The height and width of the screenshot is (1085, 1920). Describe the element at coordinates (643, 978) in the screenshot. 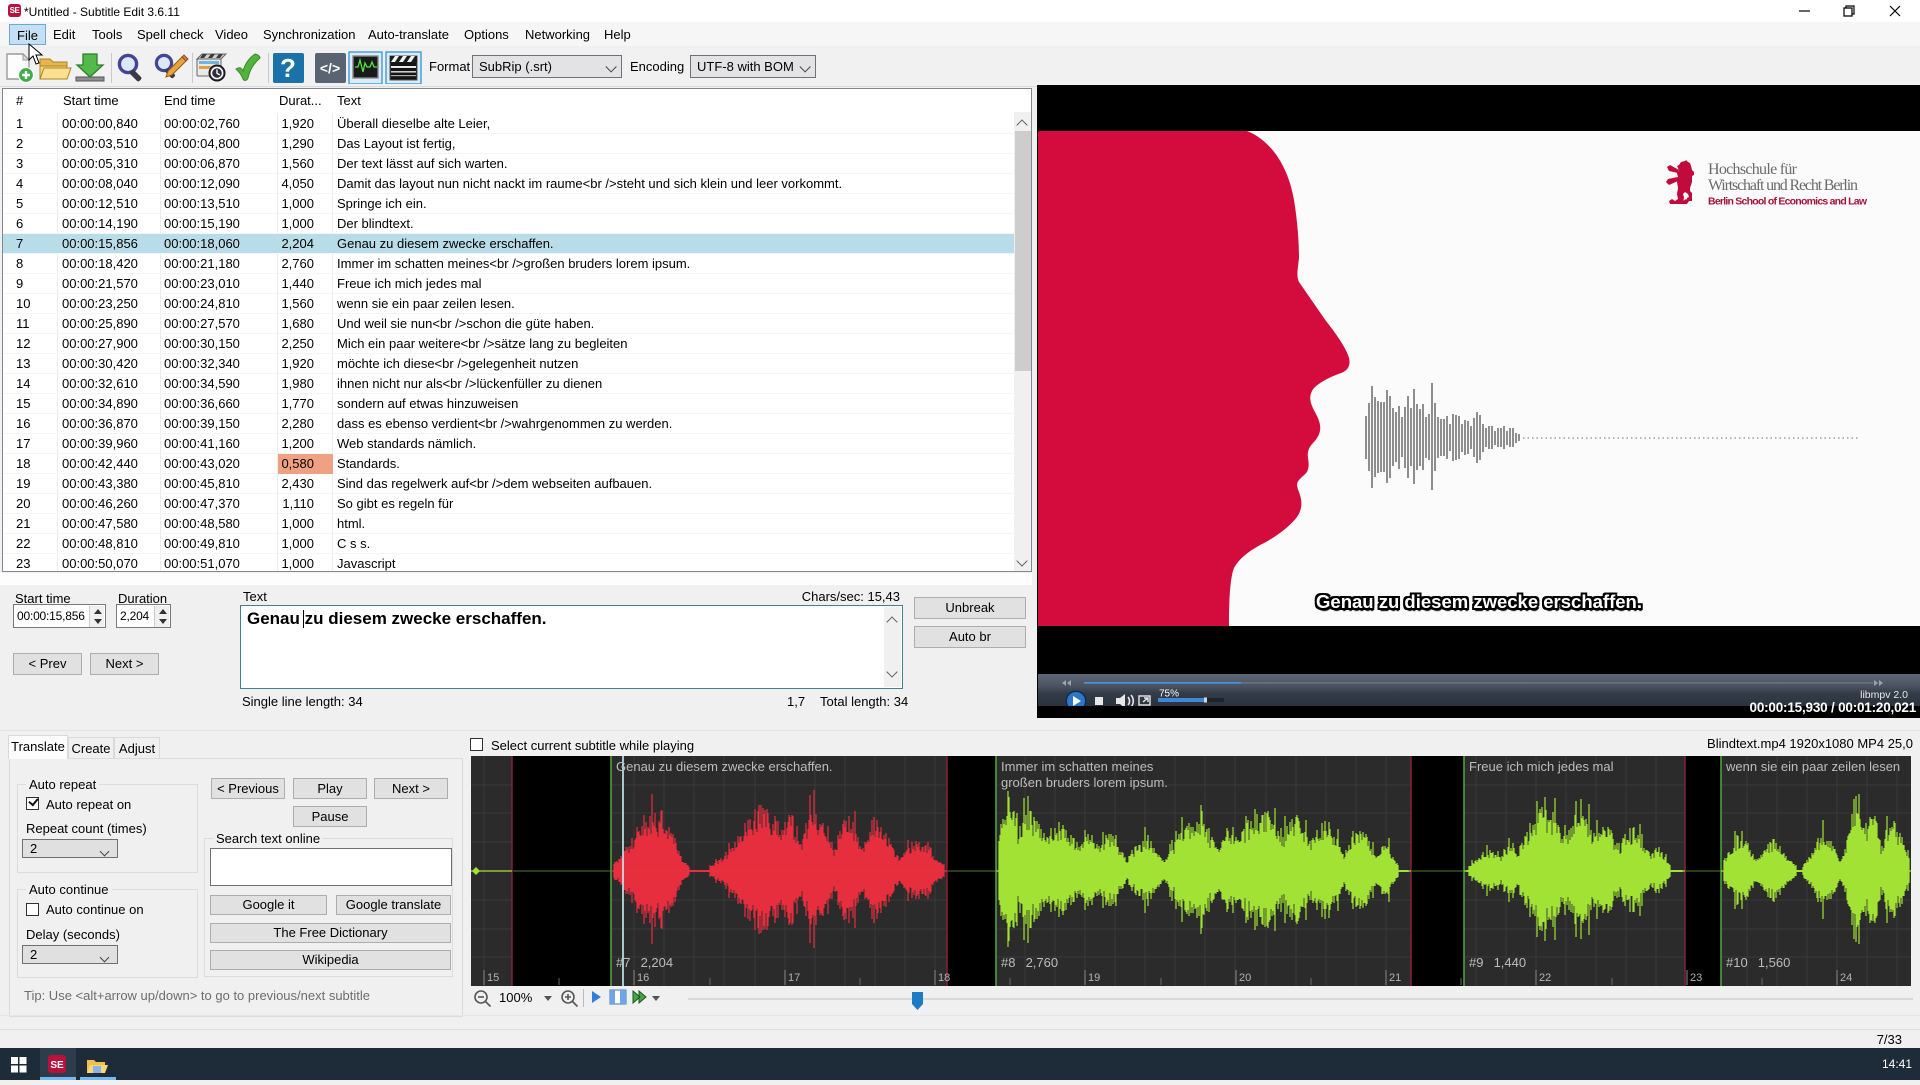

I see `svg-text: 16` at that location.